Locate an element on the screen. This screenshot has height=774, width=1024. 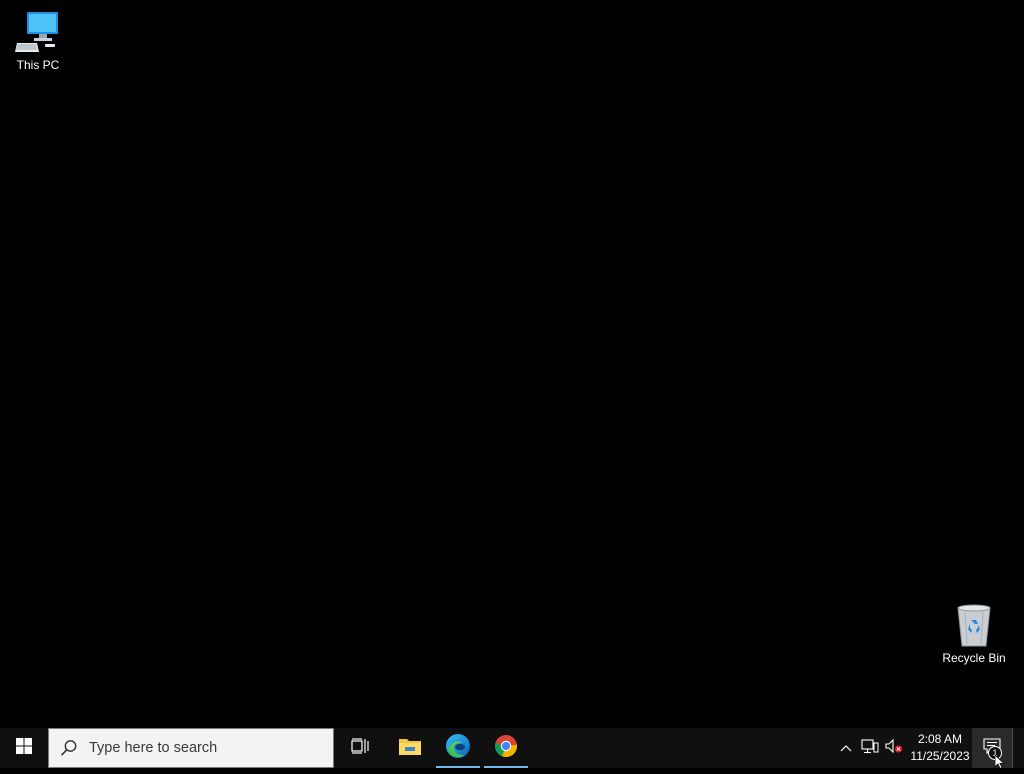
network-button is located at coordinates (870, 748).